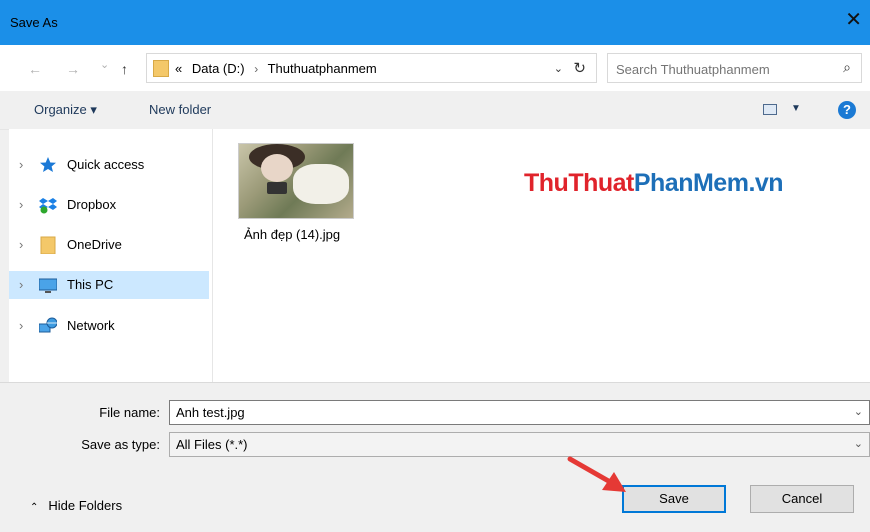 This screenshot has height=532, width=870. I want to click on nav-item-this-pc: › This PC, so click(109, 285).